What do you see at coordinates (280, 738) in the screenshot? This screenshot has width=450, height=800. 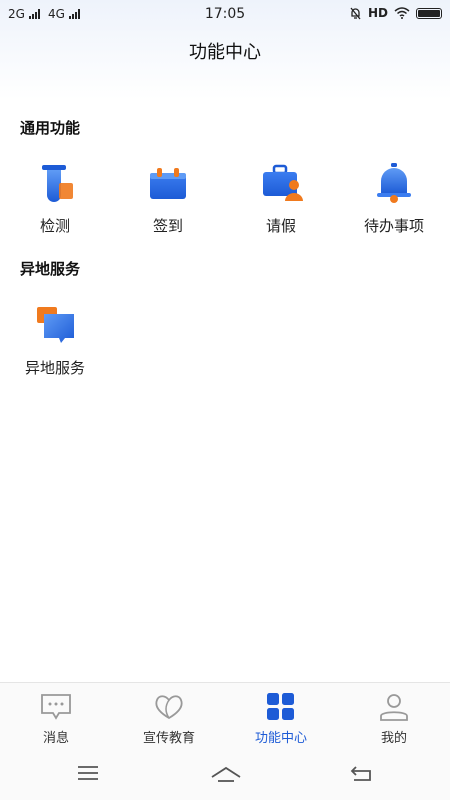 I see `tab-label: 功能中心` at bounding box center [280, 738].